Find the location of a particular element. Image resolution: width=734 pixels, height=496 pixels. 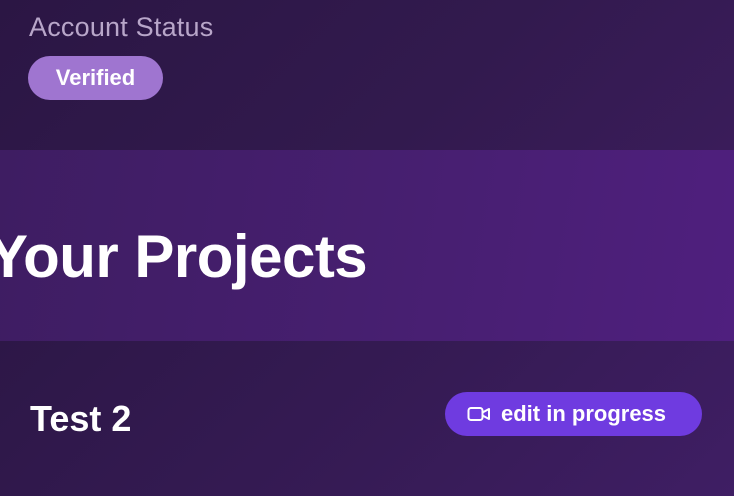

video-camera-icon is located at coordinates (479, 414).